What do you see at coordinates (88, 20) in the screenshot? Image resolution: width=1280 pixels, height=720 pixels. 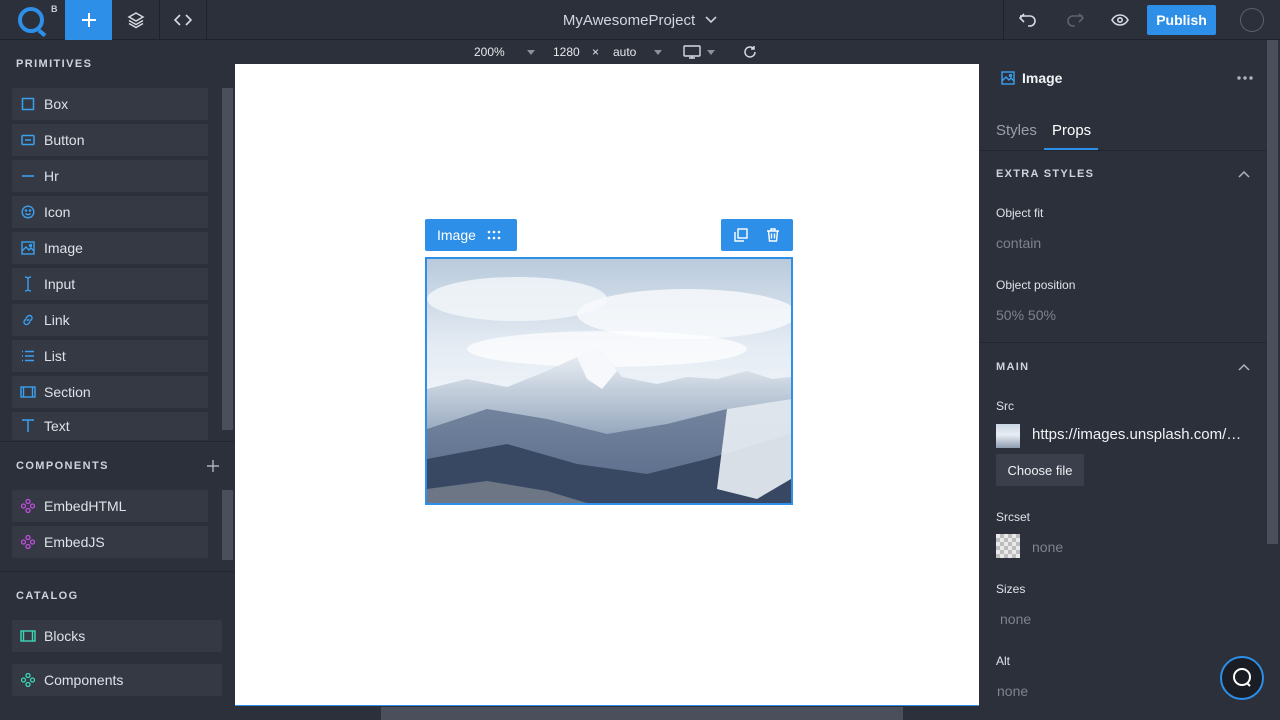 I see `add-button` at bounding box center [88, 20].